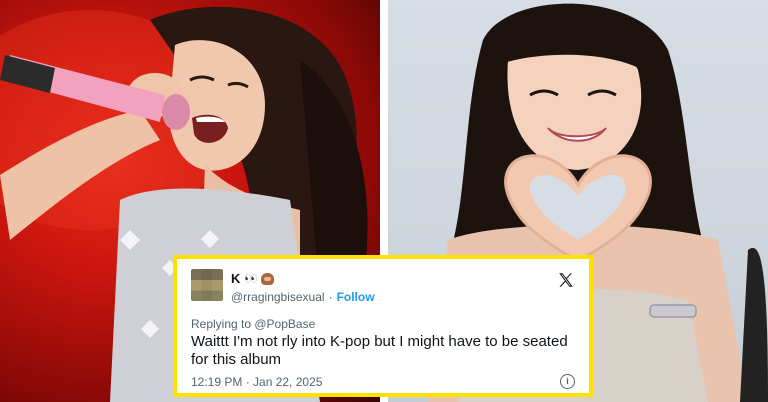  I want to click on timestamp: 12:19 PM · Jan 22, 2025, so click(256, 382).